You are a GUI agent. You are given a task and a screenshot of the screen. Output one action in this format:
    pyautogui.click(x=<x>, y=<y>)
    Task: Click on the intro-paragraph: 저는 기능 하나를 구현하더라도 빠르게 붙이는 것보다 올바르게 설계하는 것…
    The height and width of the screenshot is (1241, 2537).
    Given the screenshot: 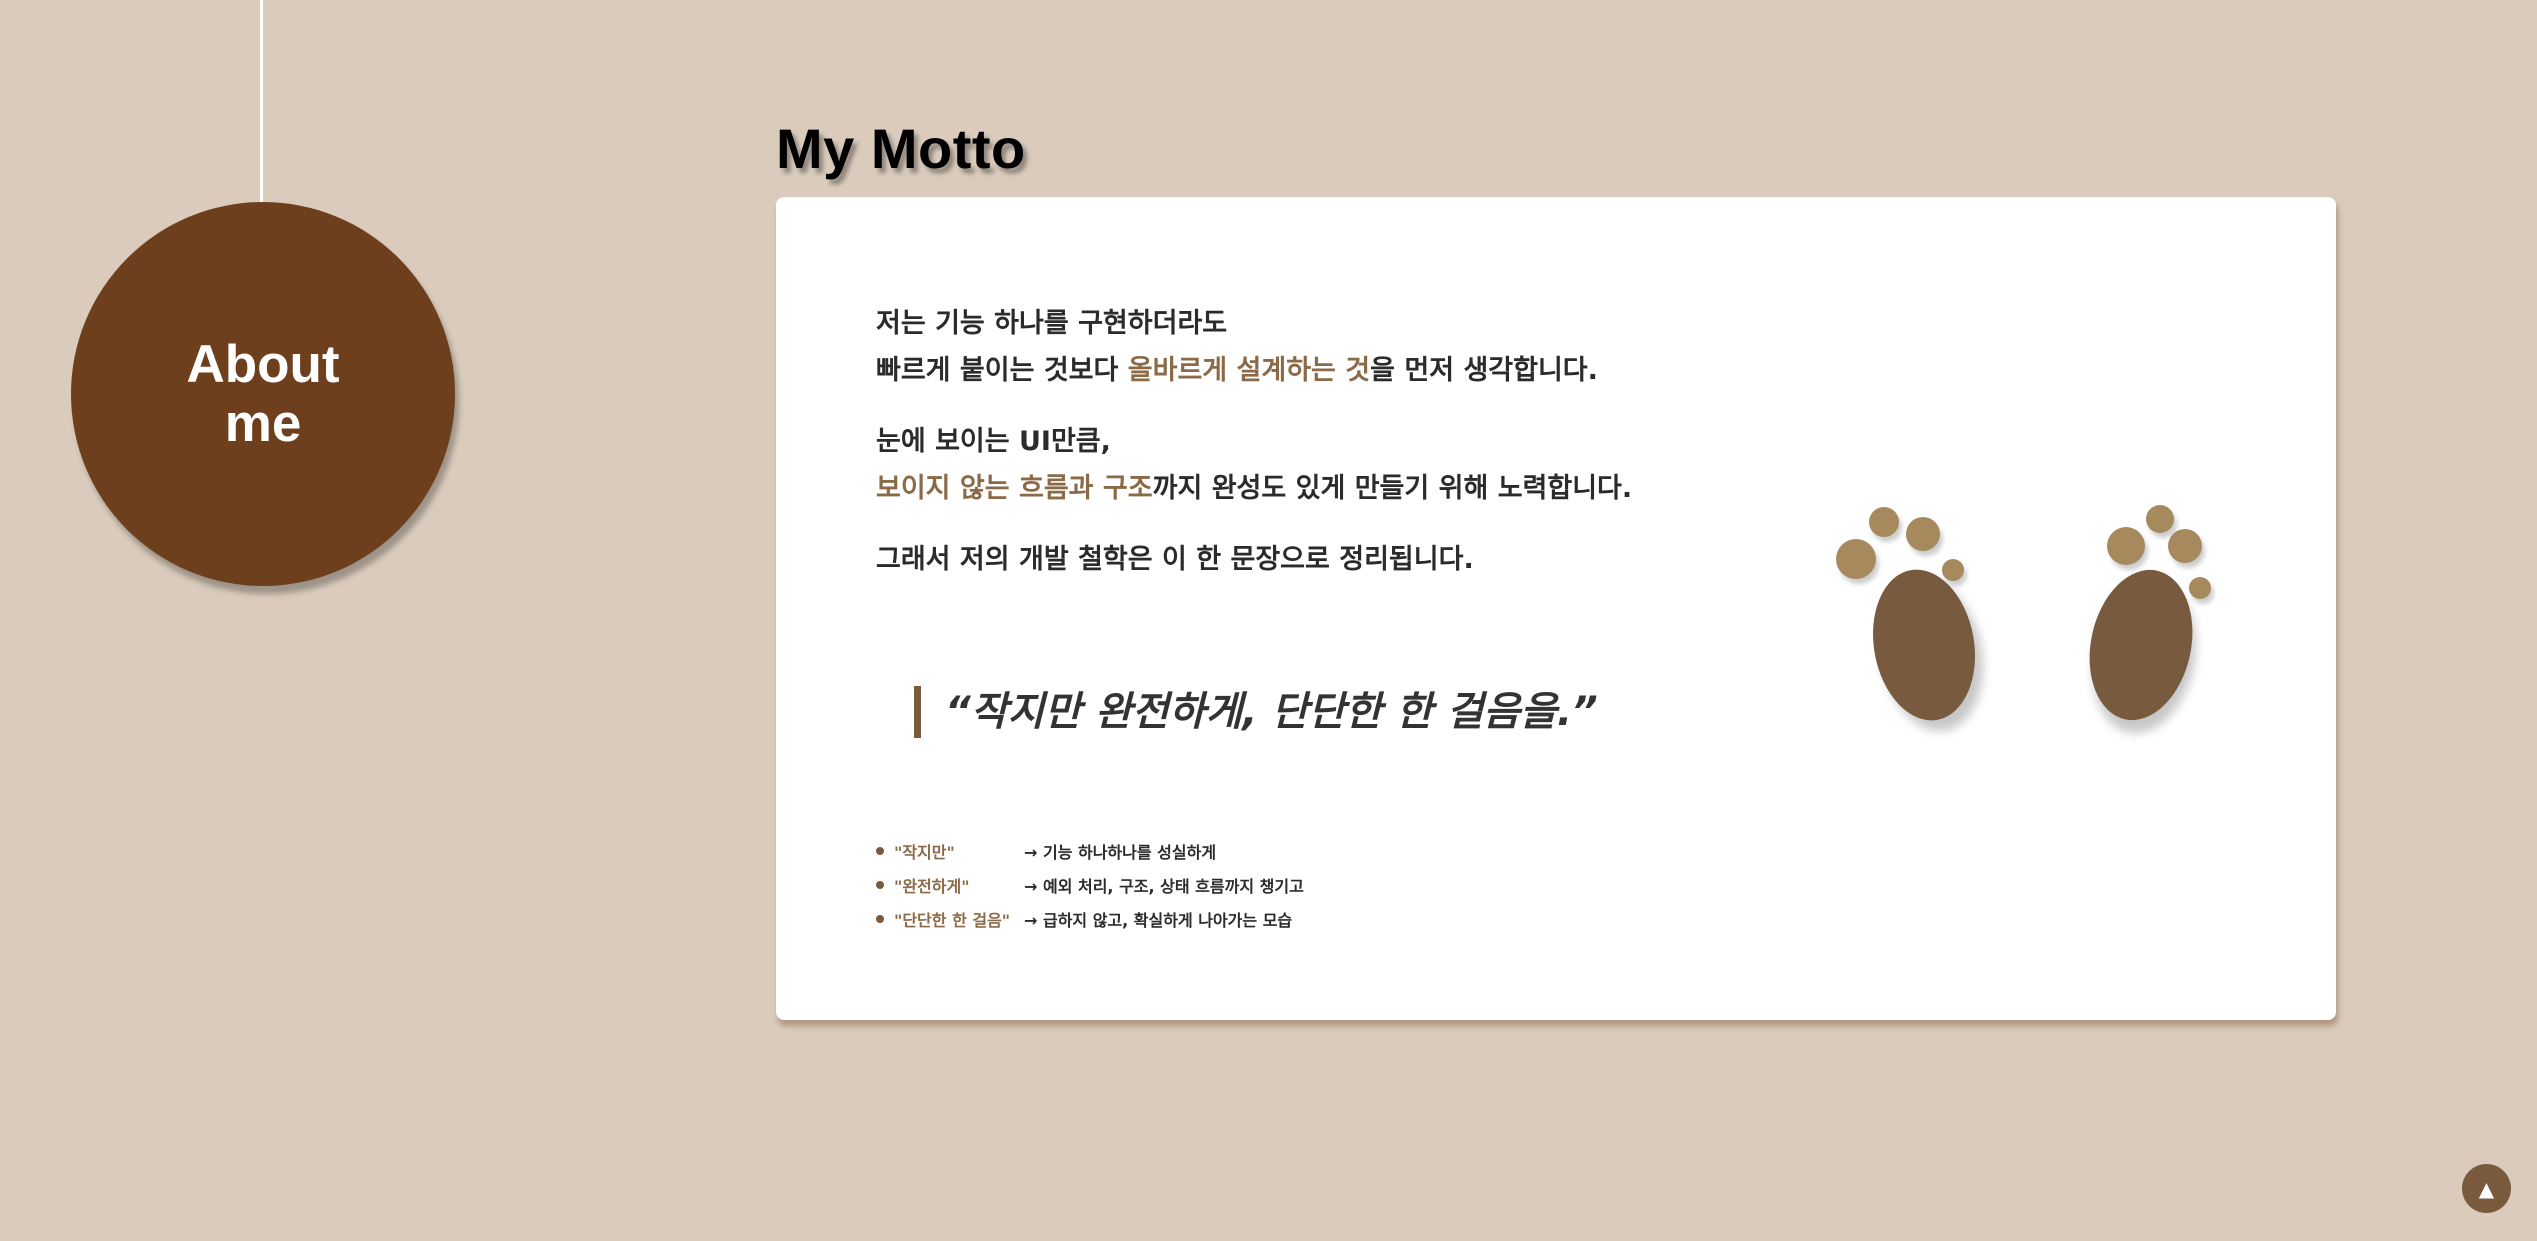 What is the action you would take?
    pyautogui.click(x=1326, y=347)
    